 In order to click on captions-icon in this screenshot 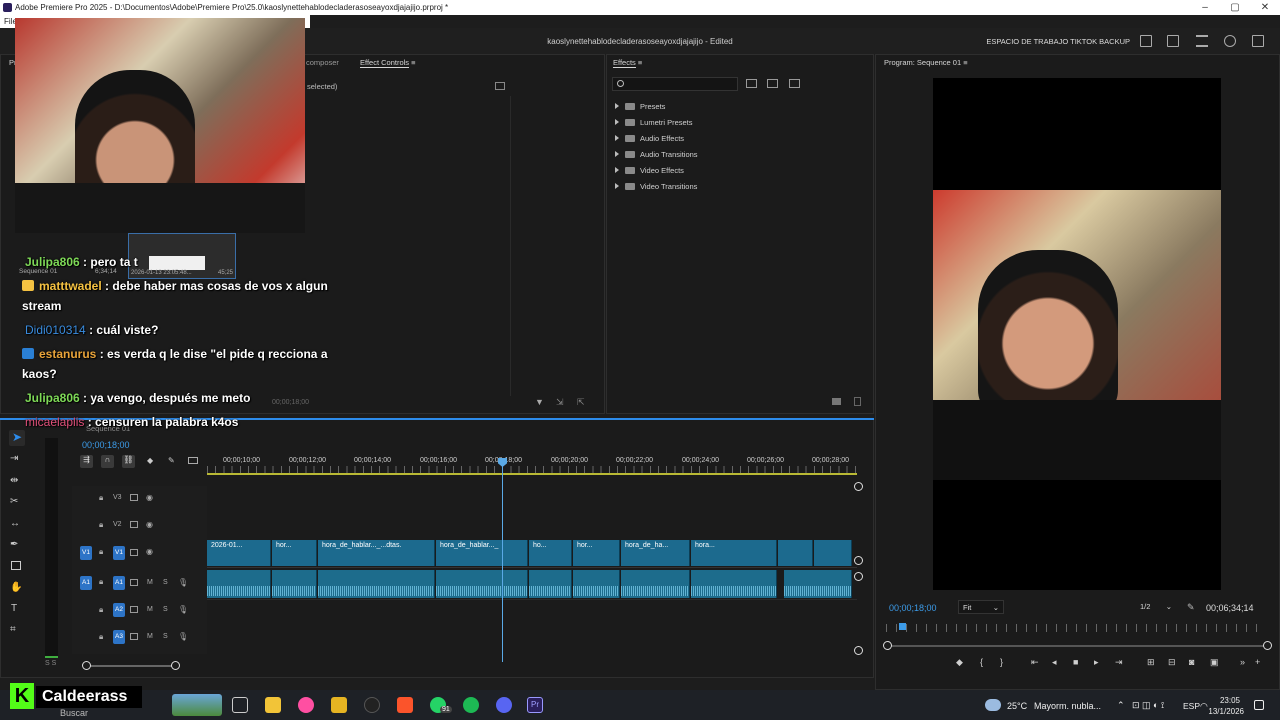, I will do `click(193, 460)`.